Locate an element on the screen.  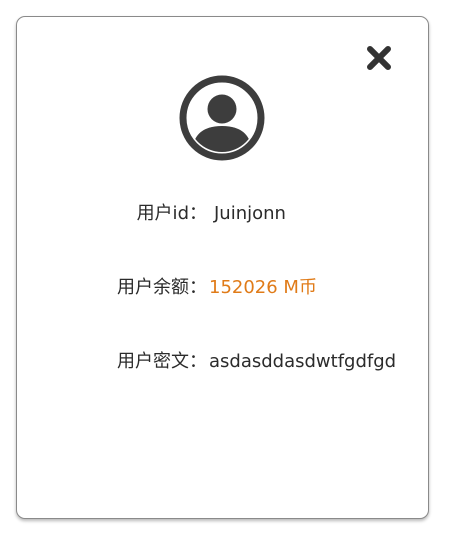
user-balance-value: 152026 M币 is located at coordinates (263, 287).